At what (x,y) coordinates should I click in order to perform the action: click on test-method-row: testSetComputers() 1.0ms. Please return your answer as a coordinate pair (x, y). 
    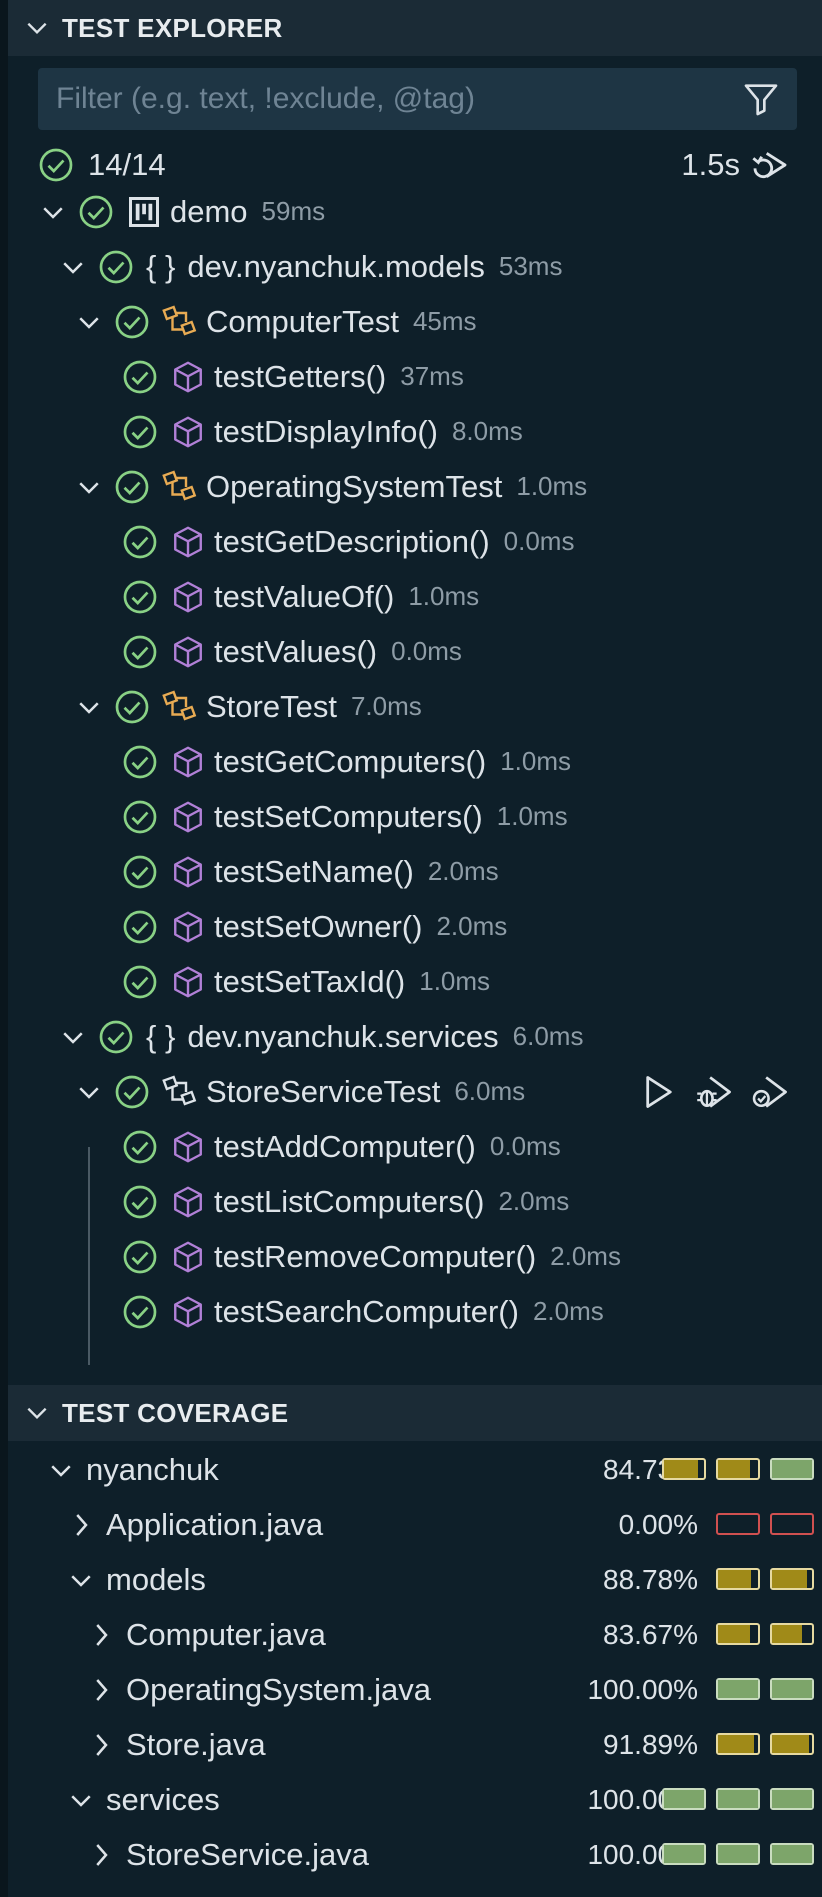
    Looking at the image, I should click on (415, 816).